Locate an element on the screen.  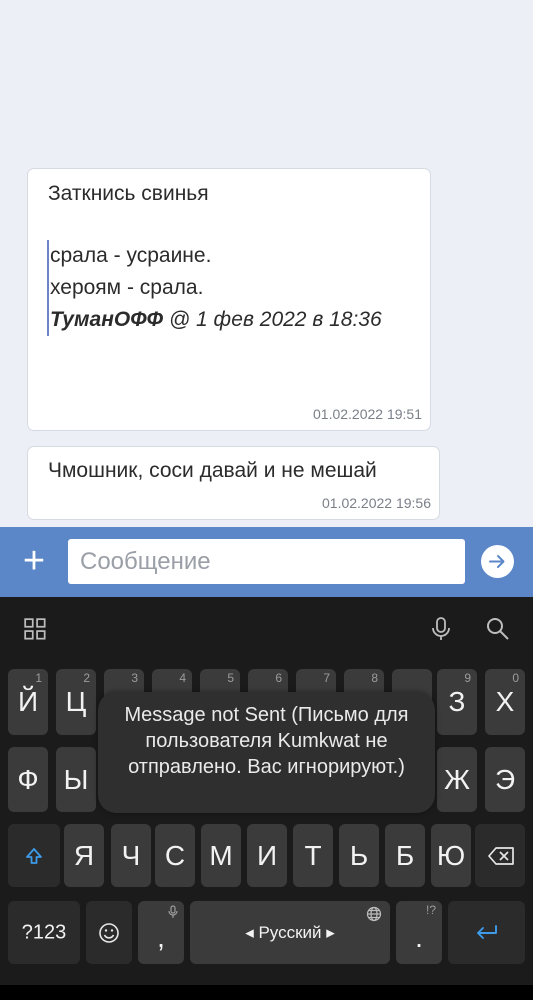
key-label: И is located at coordinates (267, 855).